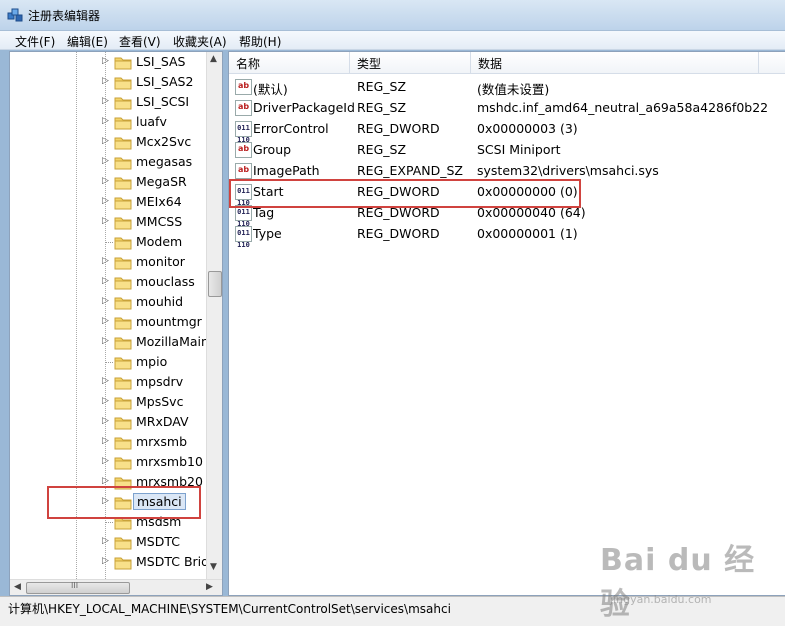 This screenshot has height=626, width=785. Describe the element at coordinates (527, 233) in the screenshot. I see `value-data: 0x00000001 (1)` at that location.